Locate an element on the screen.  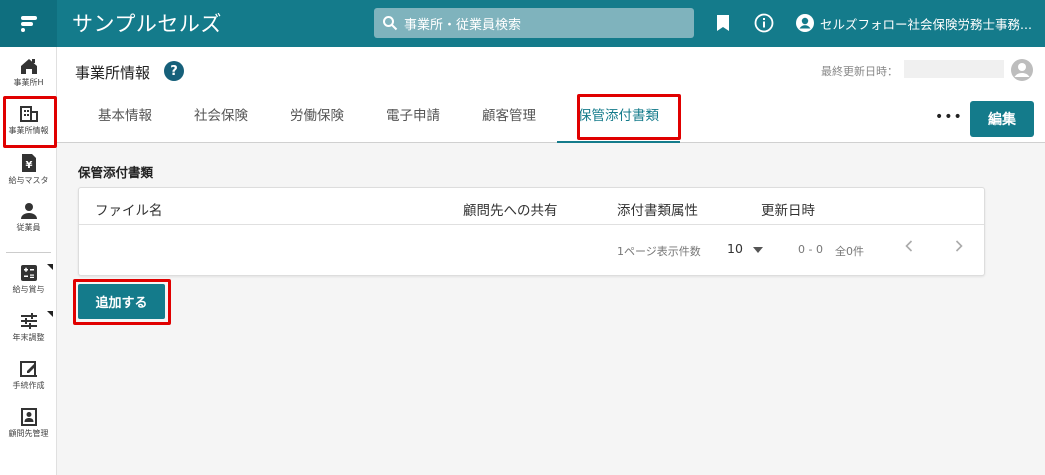
add-button: 追加する is located at coordinates (121, 301).